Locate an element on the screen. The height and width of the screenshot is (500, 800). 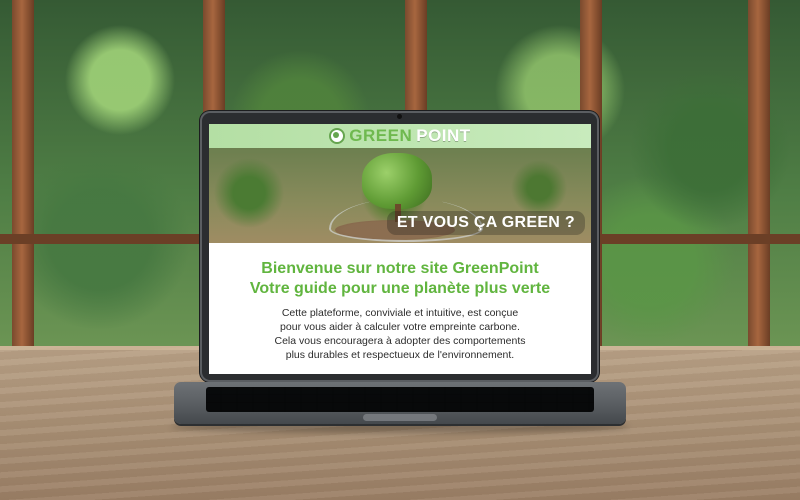
trackpad is located at coordinates (400, 417).